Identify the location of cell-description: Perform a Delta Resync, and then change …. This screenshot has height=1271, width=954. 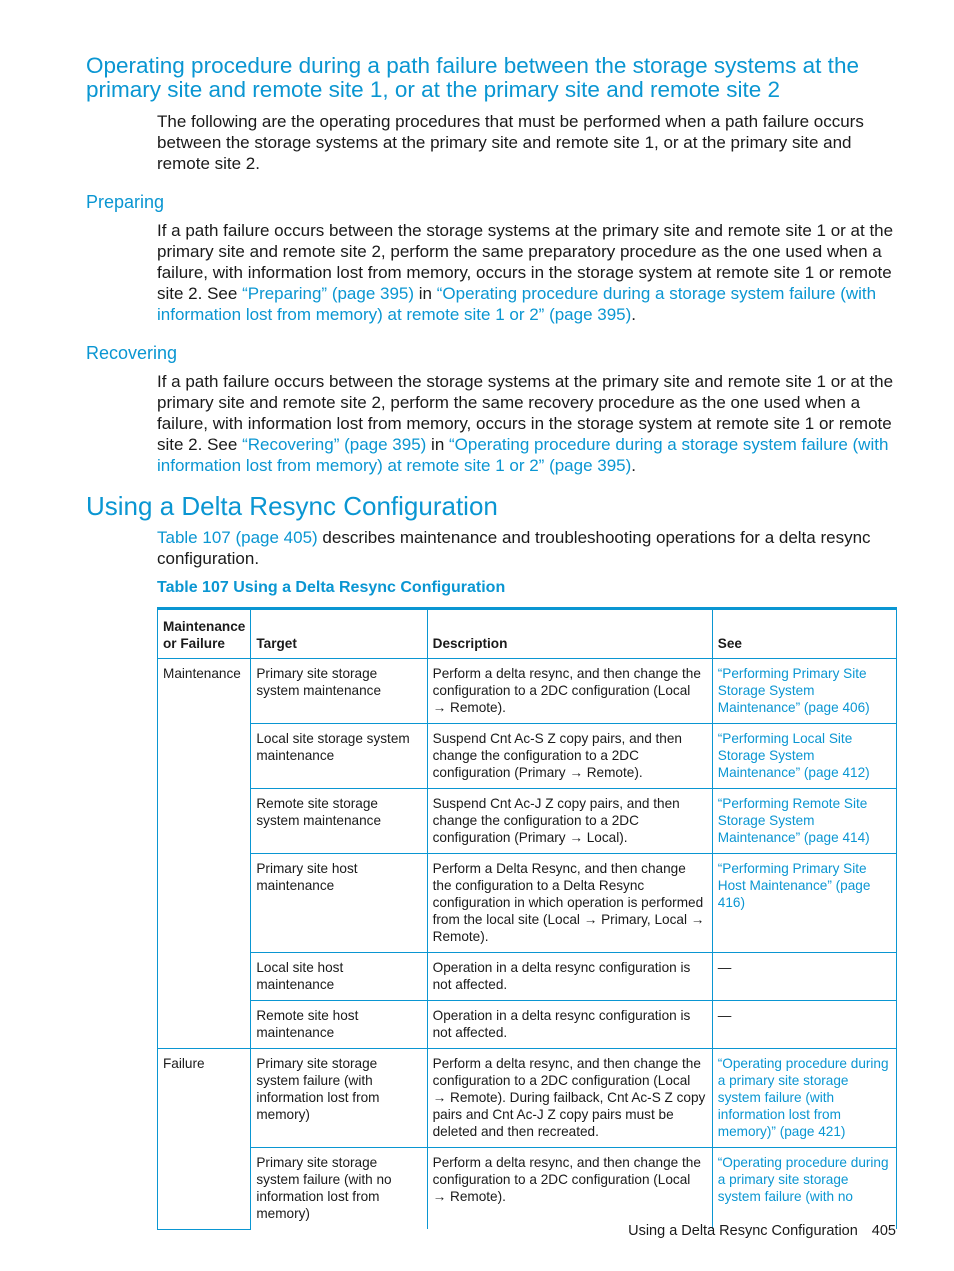
(569, 903).